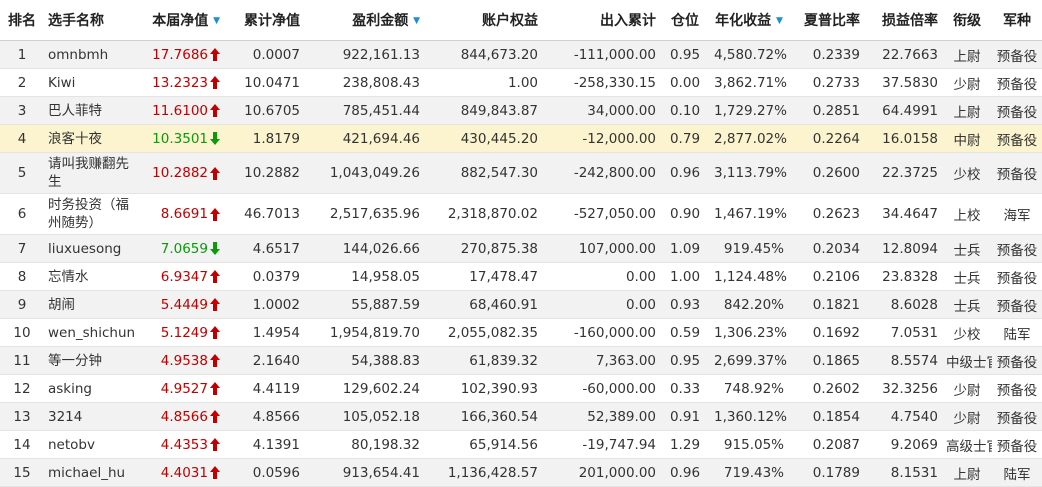 The width and height of the screenshot is (1042, 487). I want to click on cell-player-name: liuxuesong, so click(93, 248).